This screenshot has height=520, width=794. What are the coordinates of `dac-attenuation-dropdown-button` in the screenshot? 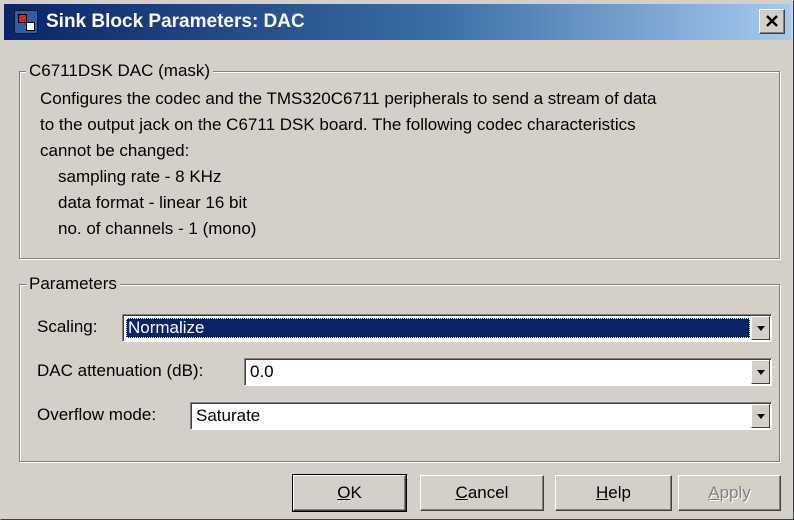 It's located at (760, 372).